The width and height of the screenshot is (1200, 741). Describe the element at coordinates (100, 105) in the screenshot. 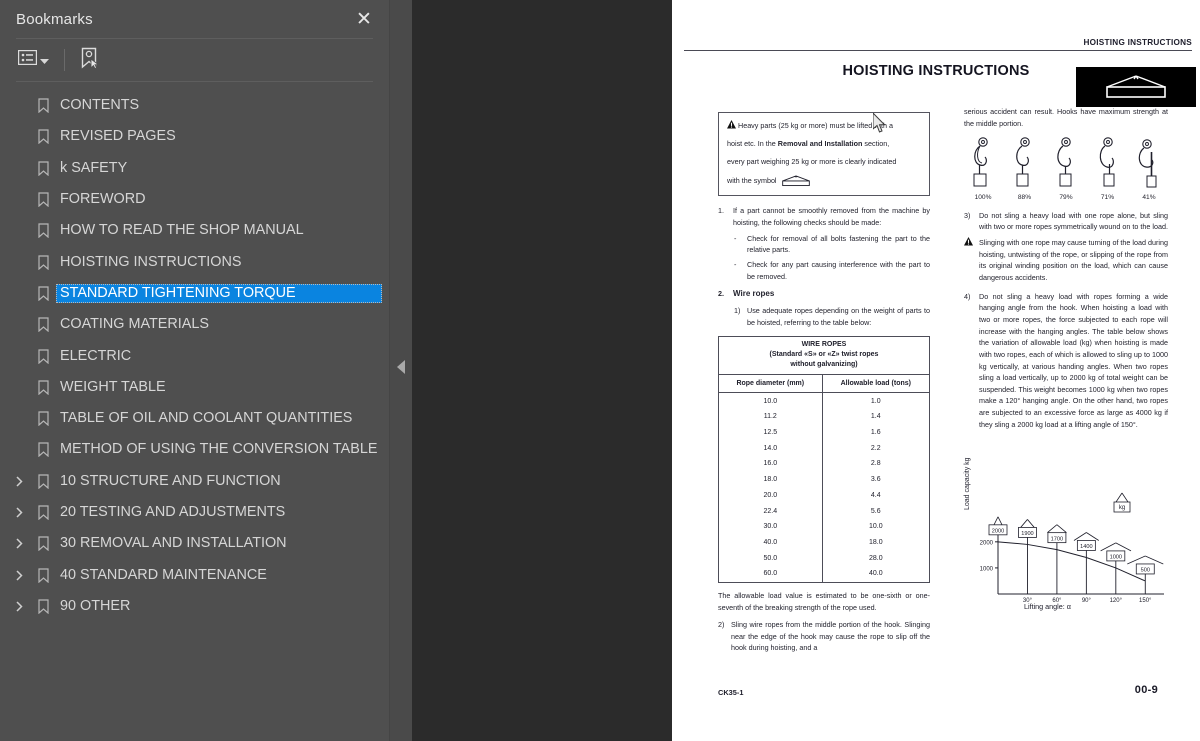

I see `bookmark-item-label: CONTENTS` at that location.